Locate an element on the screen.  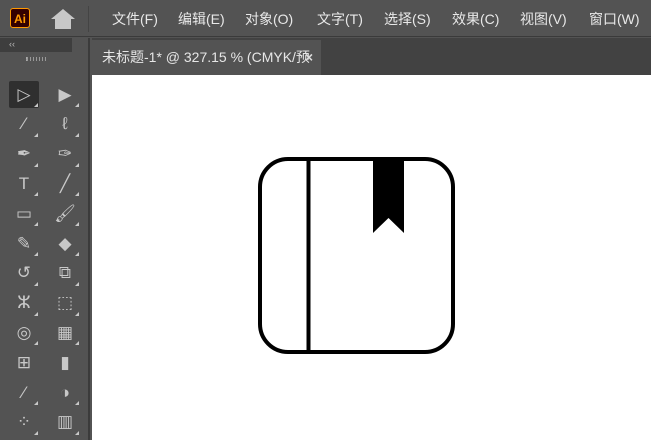
mesh-tool: ⊞ is located at coordinates (24, 362).